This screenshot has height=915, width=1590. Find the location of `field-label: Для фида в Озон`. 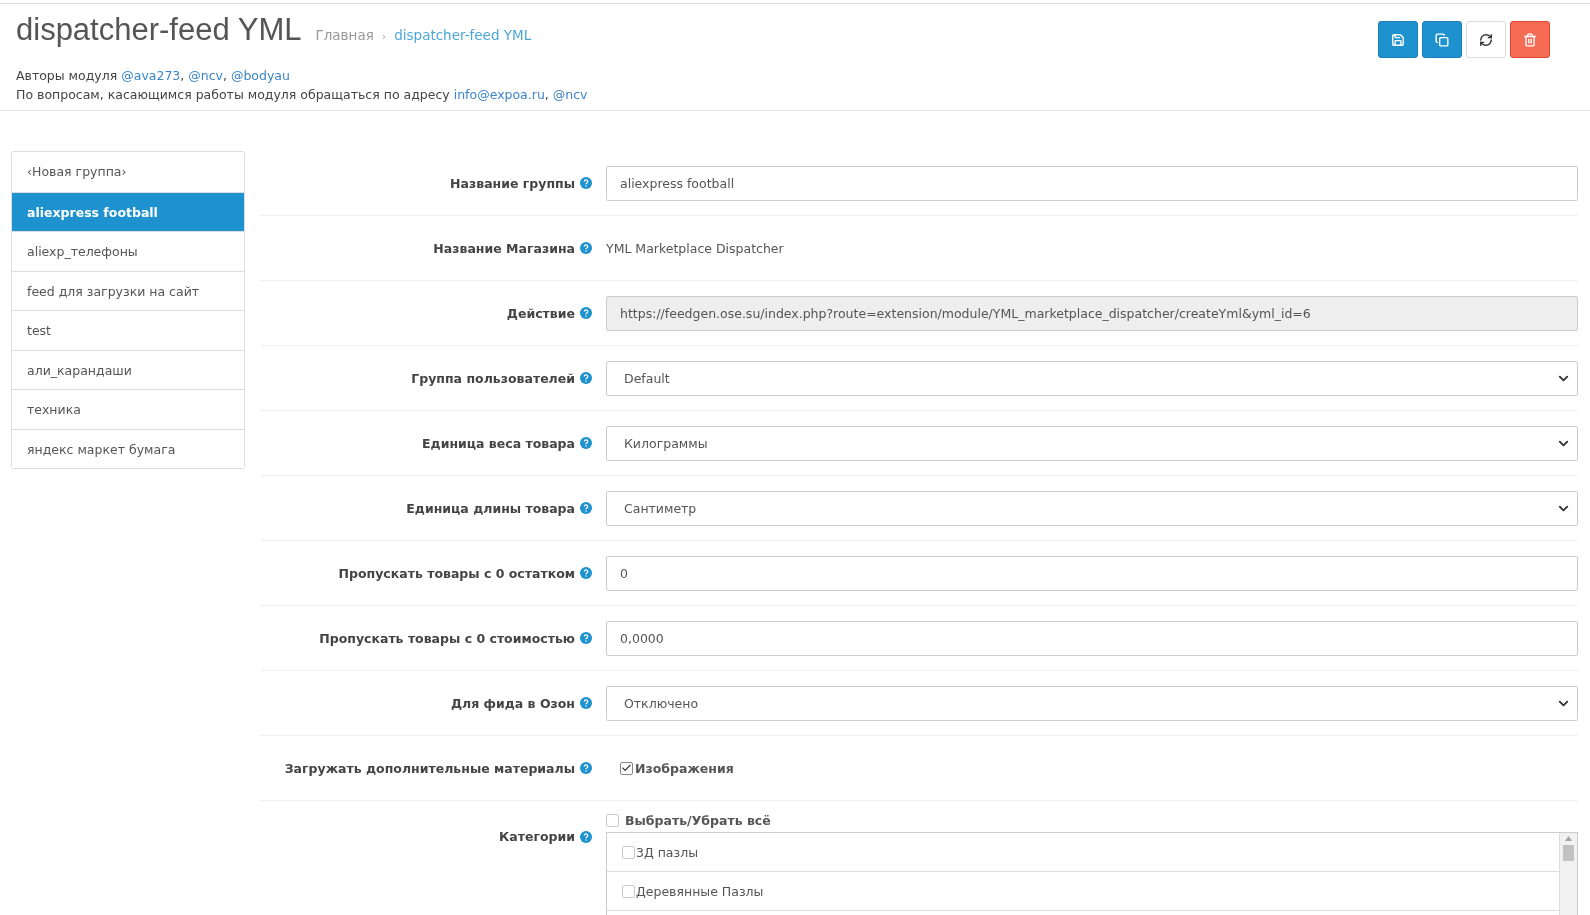

field-label: Для фида в Озон is located at coordinates (512, 703).